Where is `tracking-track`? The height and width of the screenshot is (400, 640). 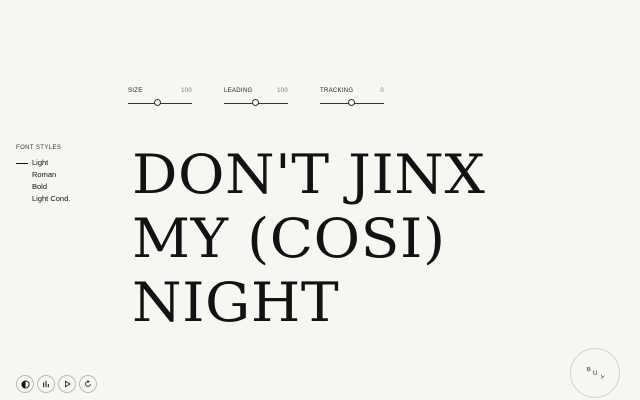
tracking-track is located at coordinates (352, 102).